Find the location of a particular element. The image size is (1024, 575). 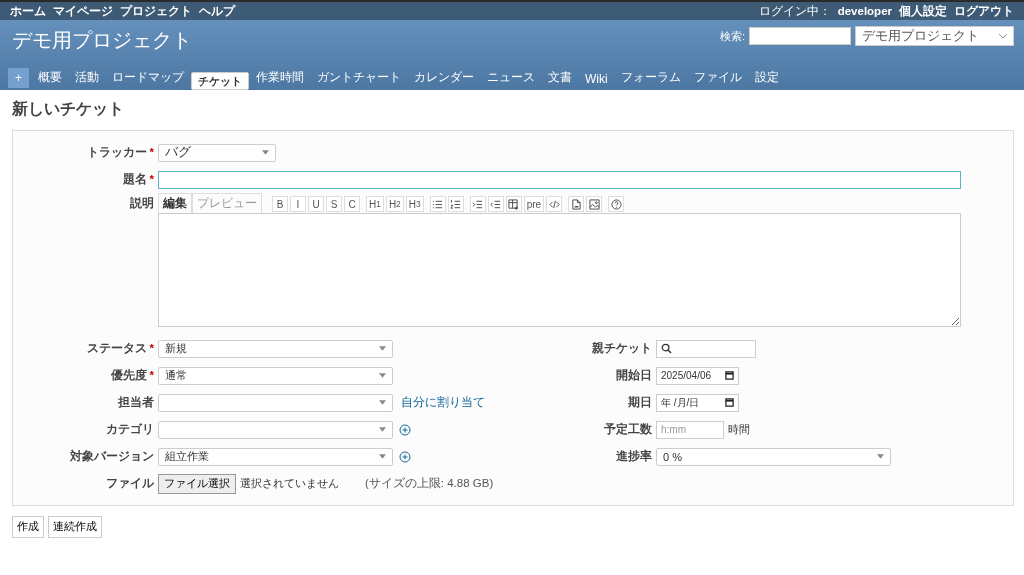

image-button is located at coordinates (594, 204).